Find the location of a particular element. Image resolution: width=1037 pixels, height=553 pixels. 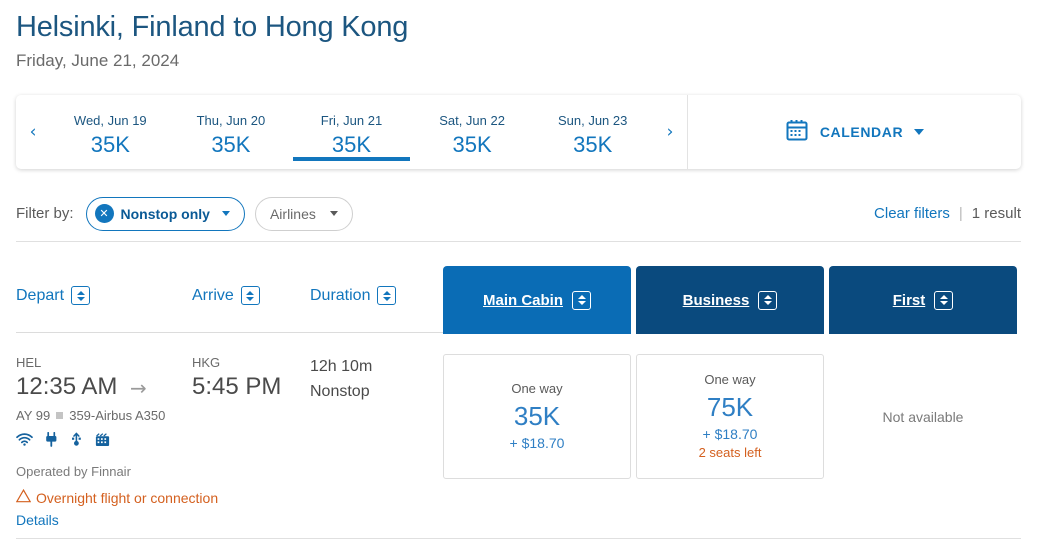

overnight-warning-label: Overnight flight or connection is located at coordinates (127, 497).